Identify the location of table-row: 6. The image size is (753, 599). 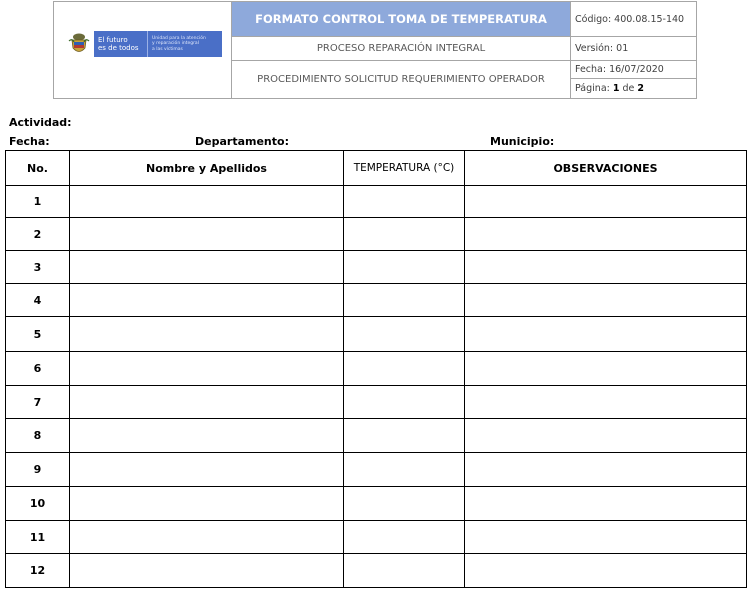
(376, 368).